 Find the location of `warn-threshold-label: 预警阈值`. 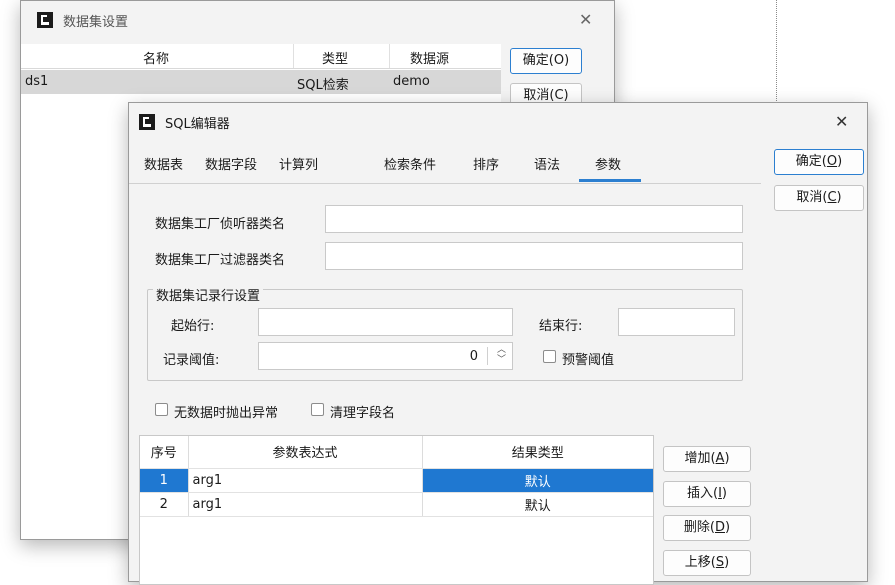

warn-threshold-label: 预警阈值 is located at coordinates (588, 360).